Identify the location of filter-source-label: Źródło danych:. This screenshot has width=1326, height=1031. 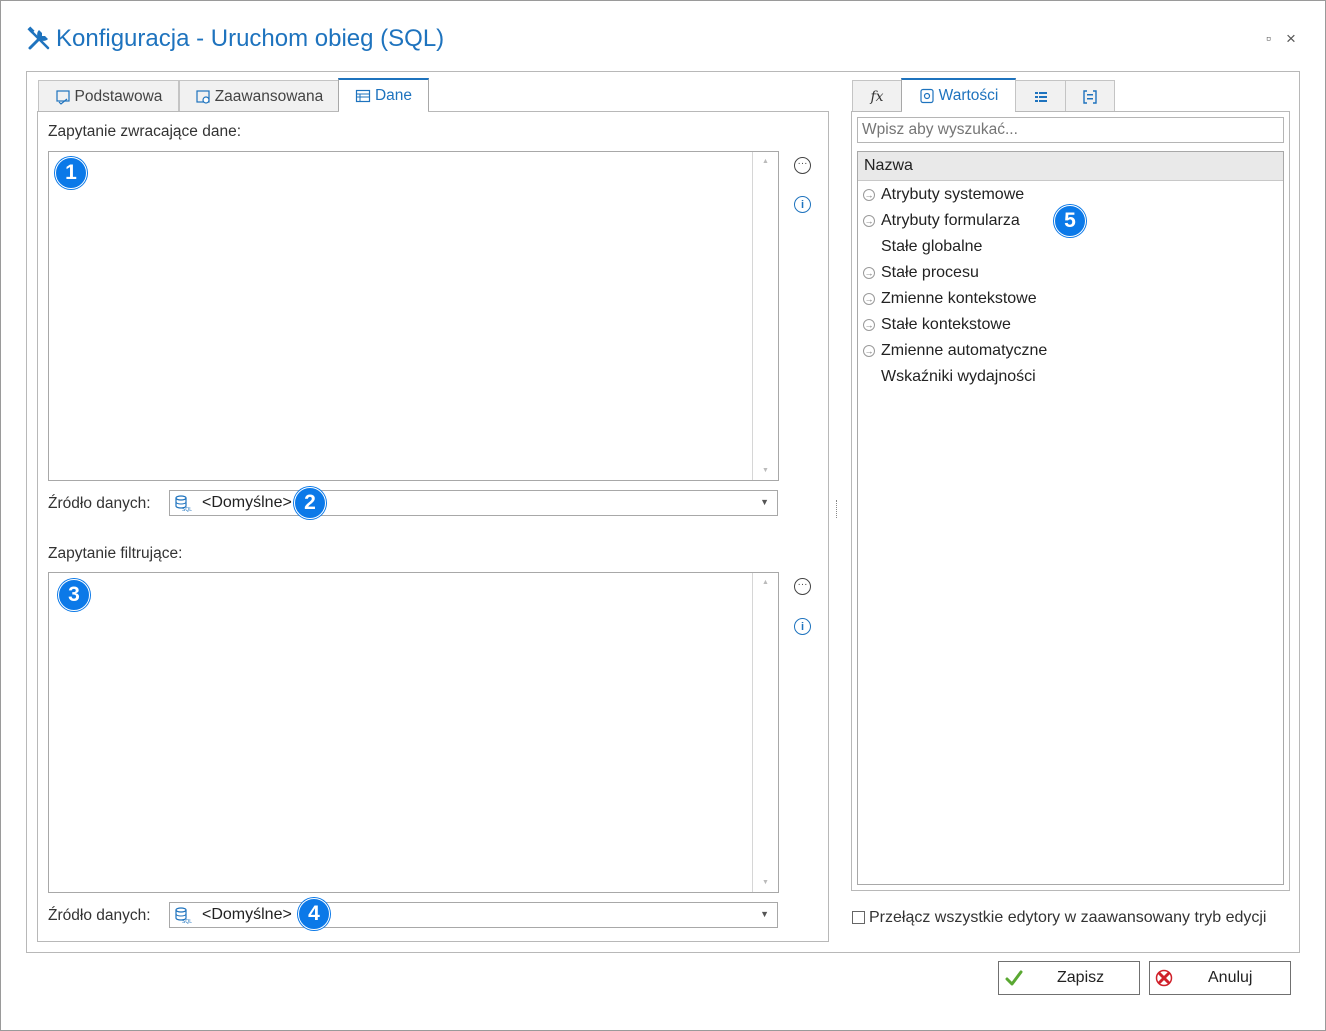
(99, 915).